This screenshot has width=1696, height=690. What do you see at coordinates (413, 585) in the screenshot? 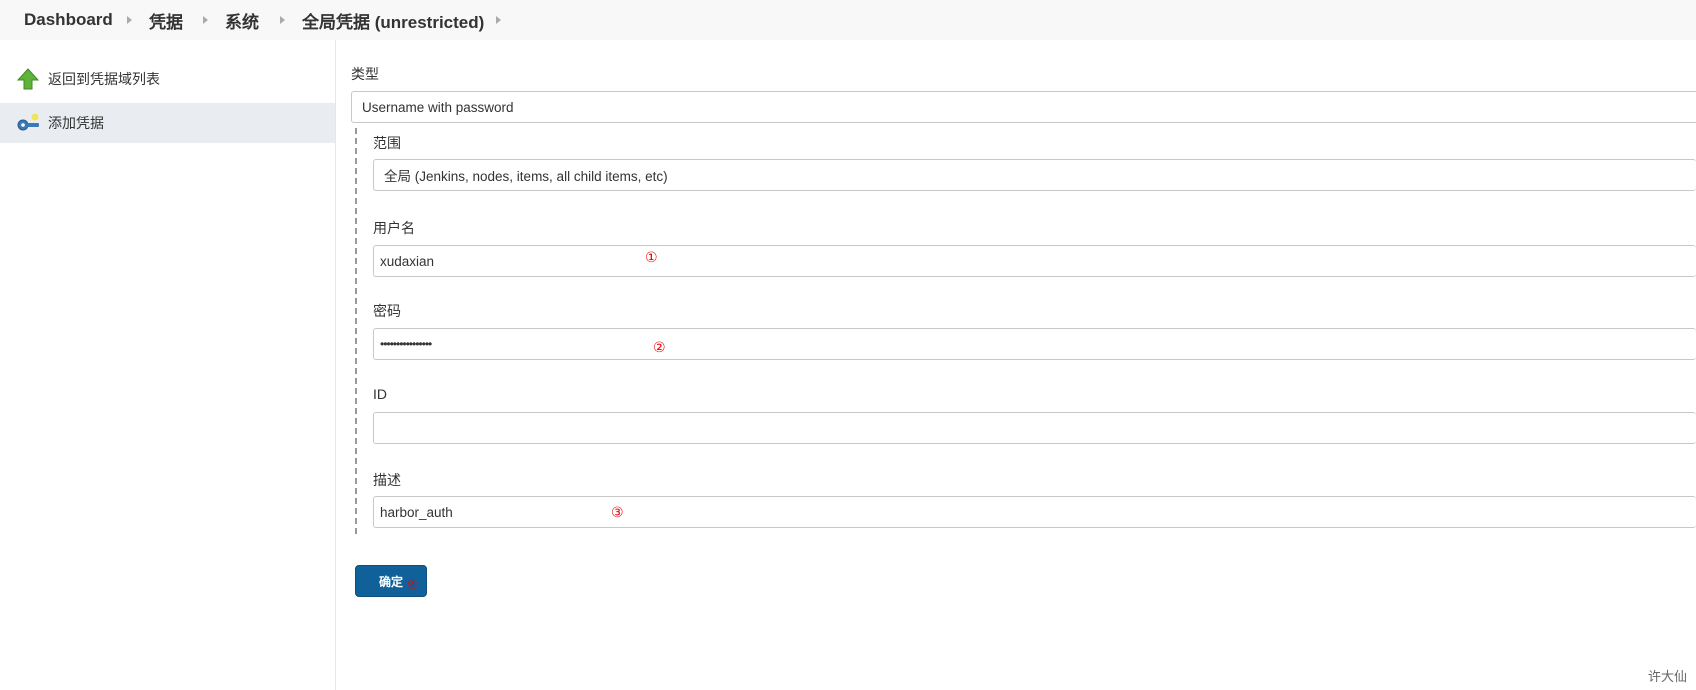
I see `annotation-4: ④` at bounding box center [413, 585].